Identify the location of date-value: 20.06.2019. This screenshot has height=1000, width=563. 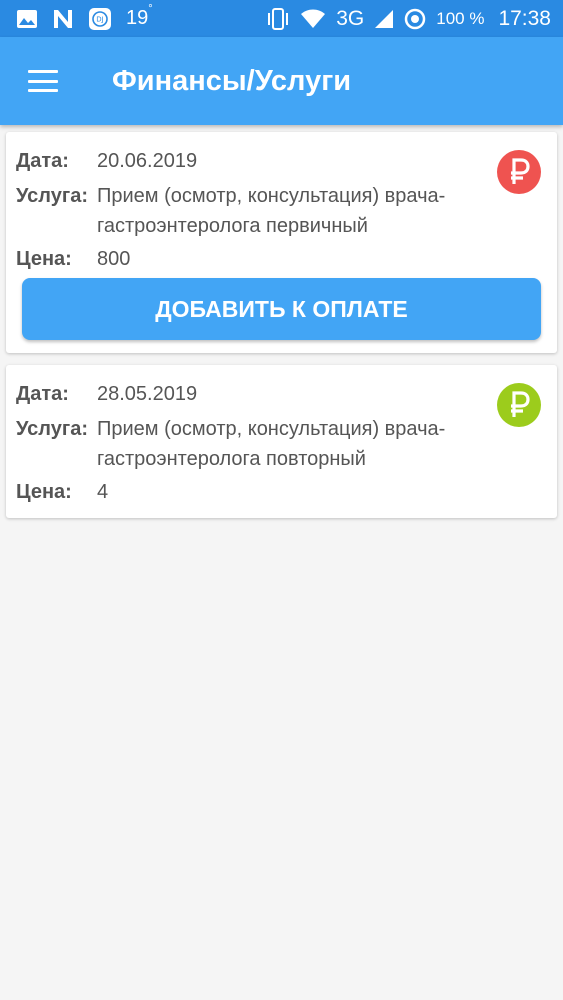
(147, 161).